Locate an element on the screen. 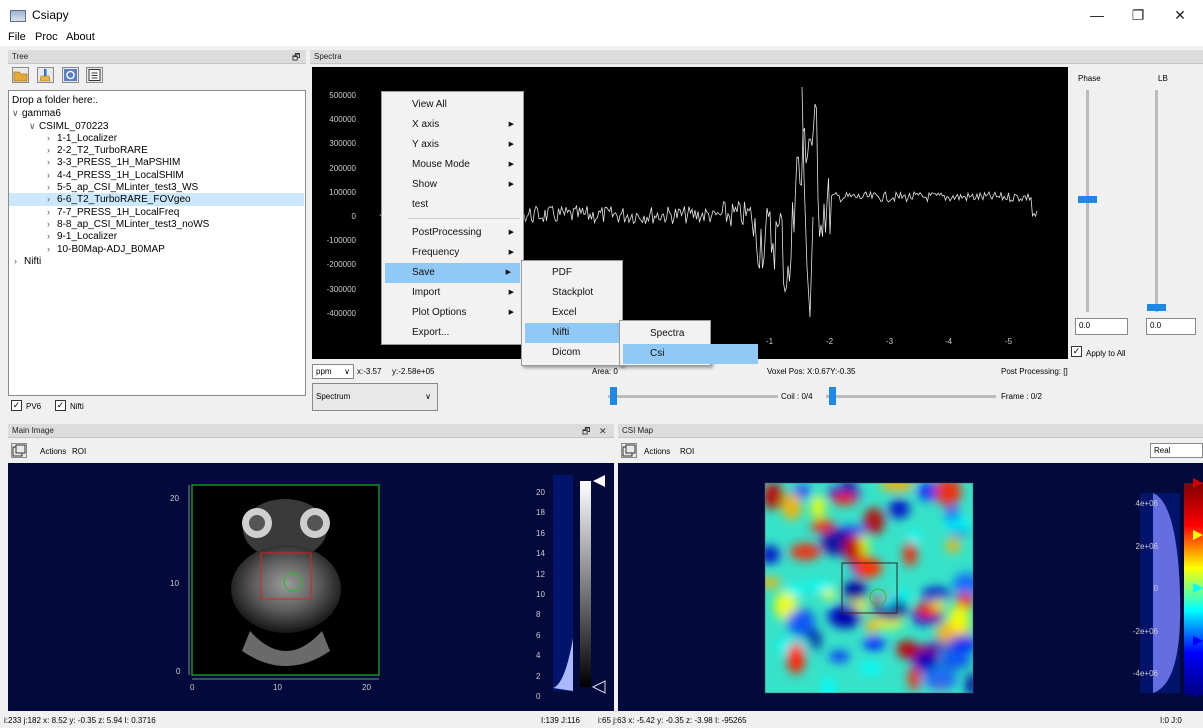 This screenshot has height=728, width=1203. title-bar: Csiapy — ❐ ✕ is located at coordinates (601, 15).